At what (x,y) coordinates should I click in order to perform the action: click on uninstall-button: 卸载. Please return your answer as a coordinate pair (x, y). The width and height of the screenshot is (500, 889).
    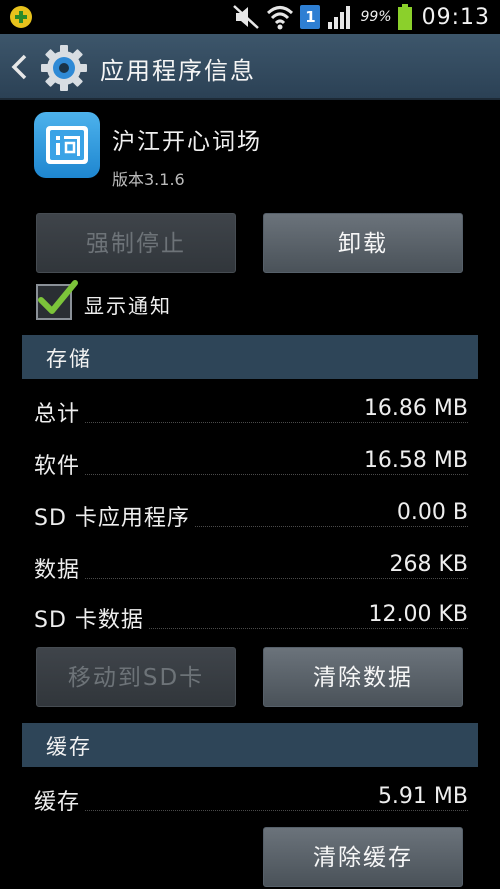
    Looking at the image, I should click on (363, 243).